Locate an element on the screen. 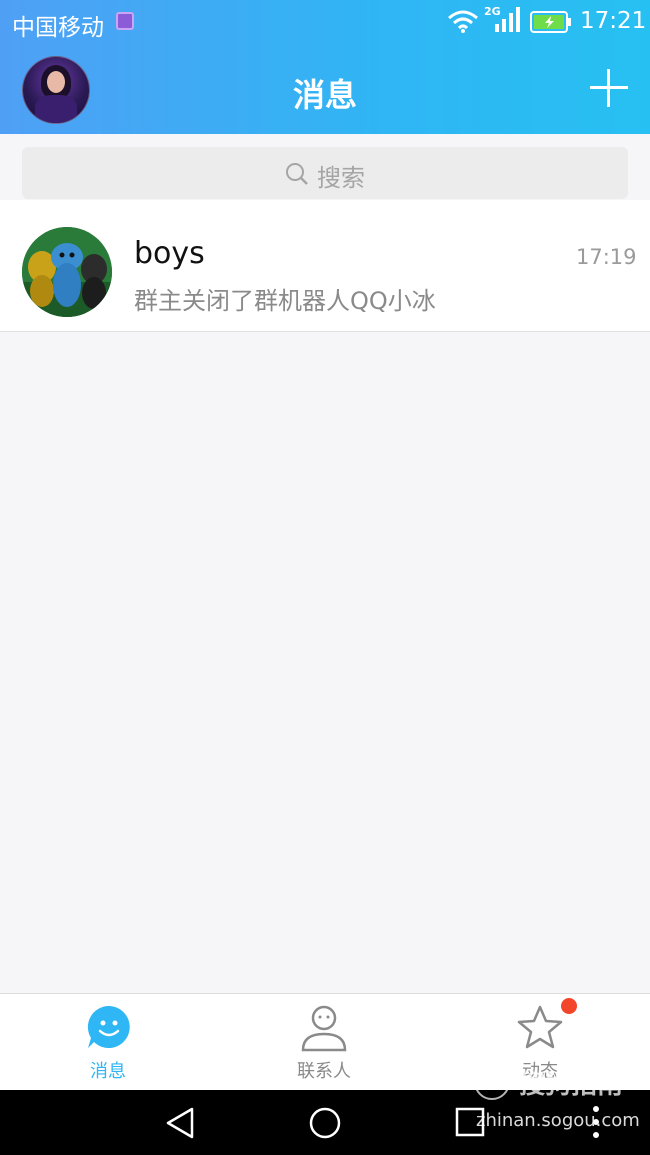  tab-messages: 消息 is located at coordinates (108, 1042).